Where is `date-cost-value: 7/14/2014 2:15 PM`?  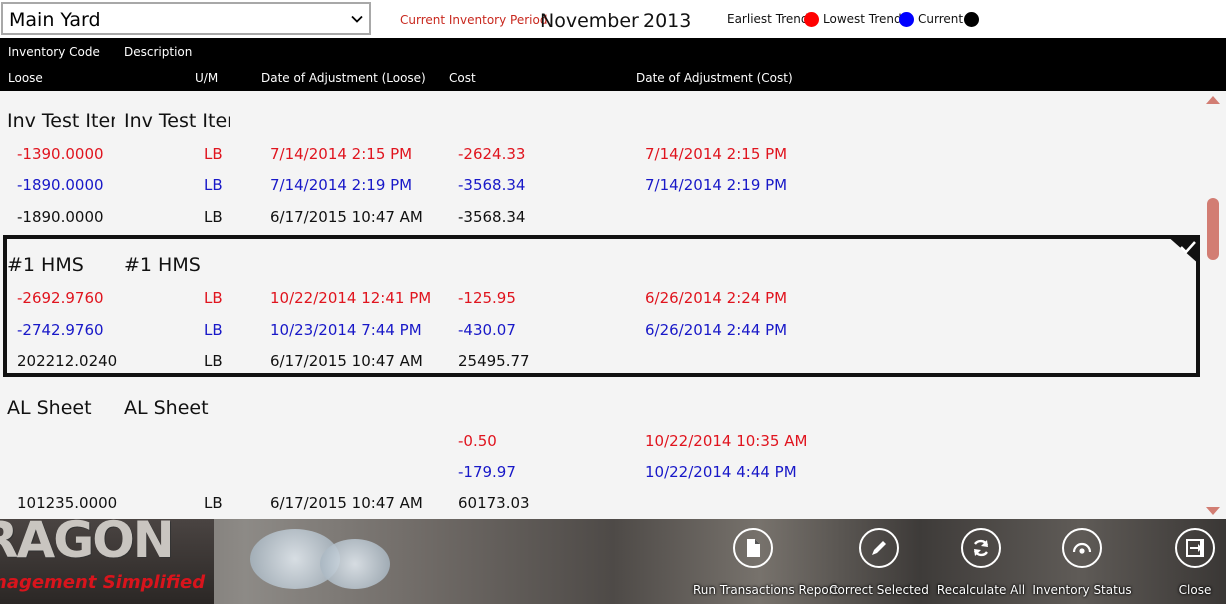 date-cost-value: 7/14/2014 2:15 PM is located at coordinates (716, 154).